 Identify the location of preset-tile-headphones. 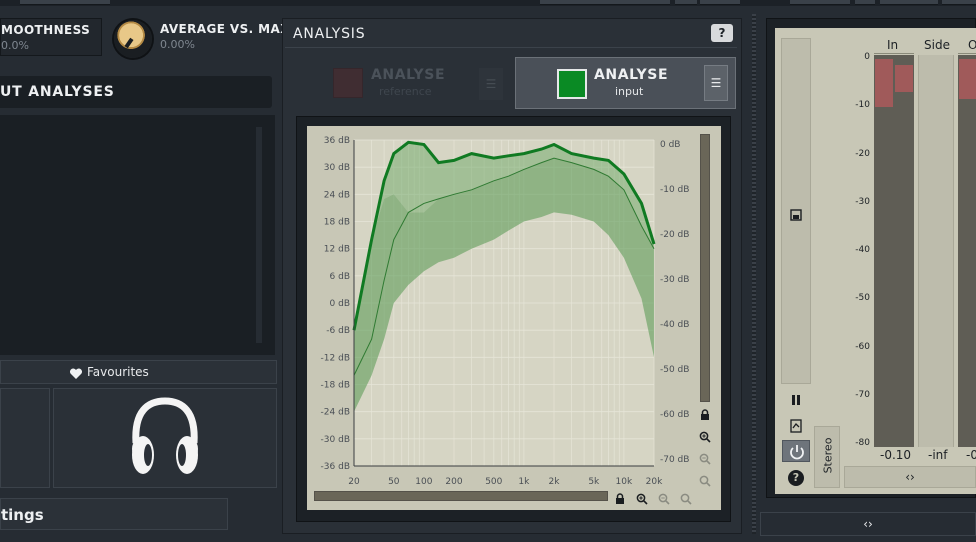
(165, 438).